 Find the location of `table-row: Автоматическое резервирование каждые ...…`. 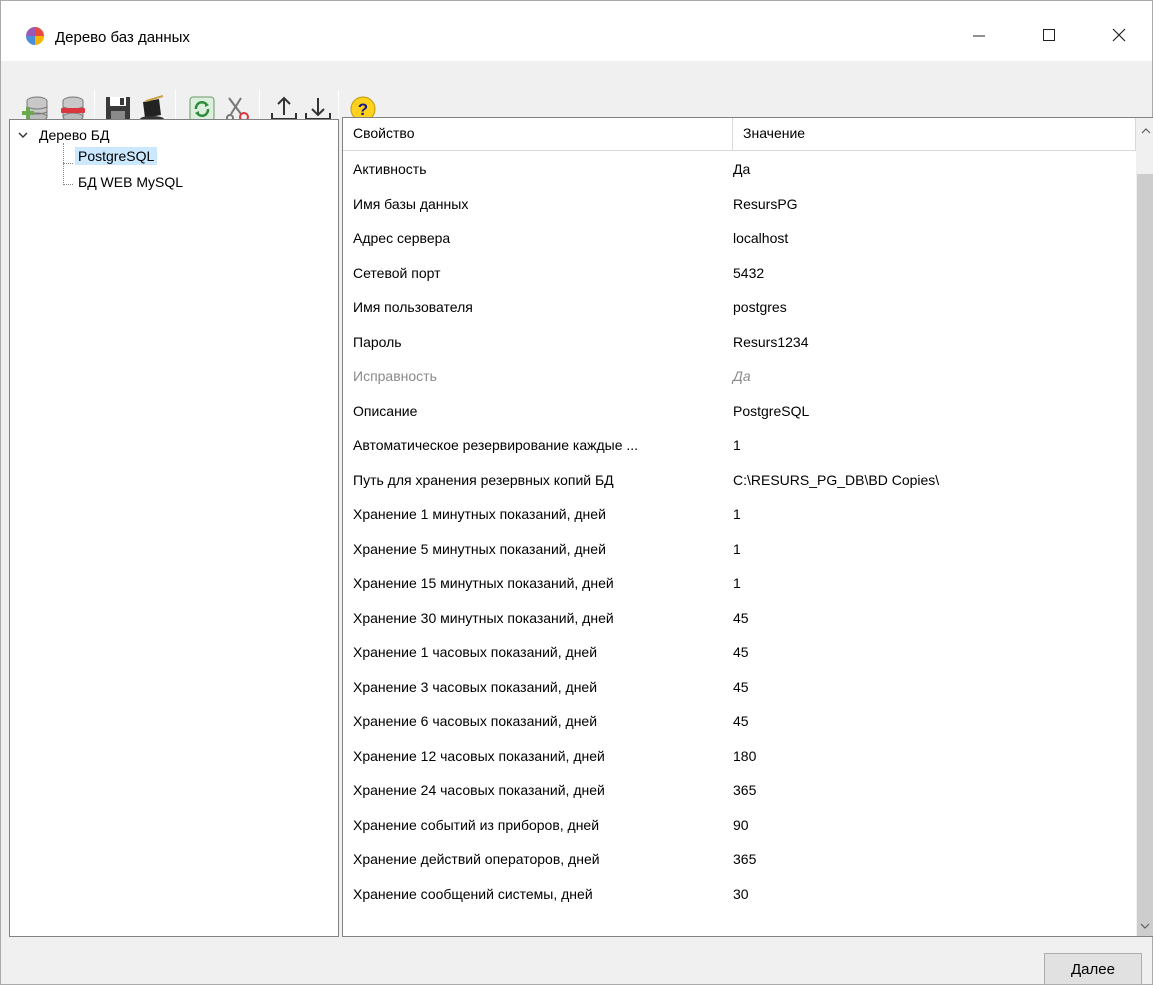

table-row: Автоматическое резервирование каждые ...… is located at coordinates (739, 445).